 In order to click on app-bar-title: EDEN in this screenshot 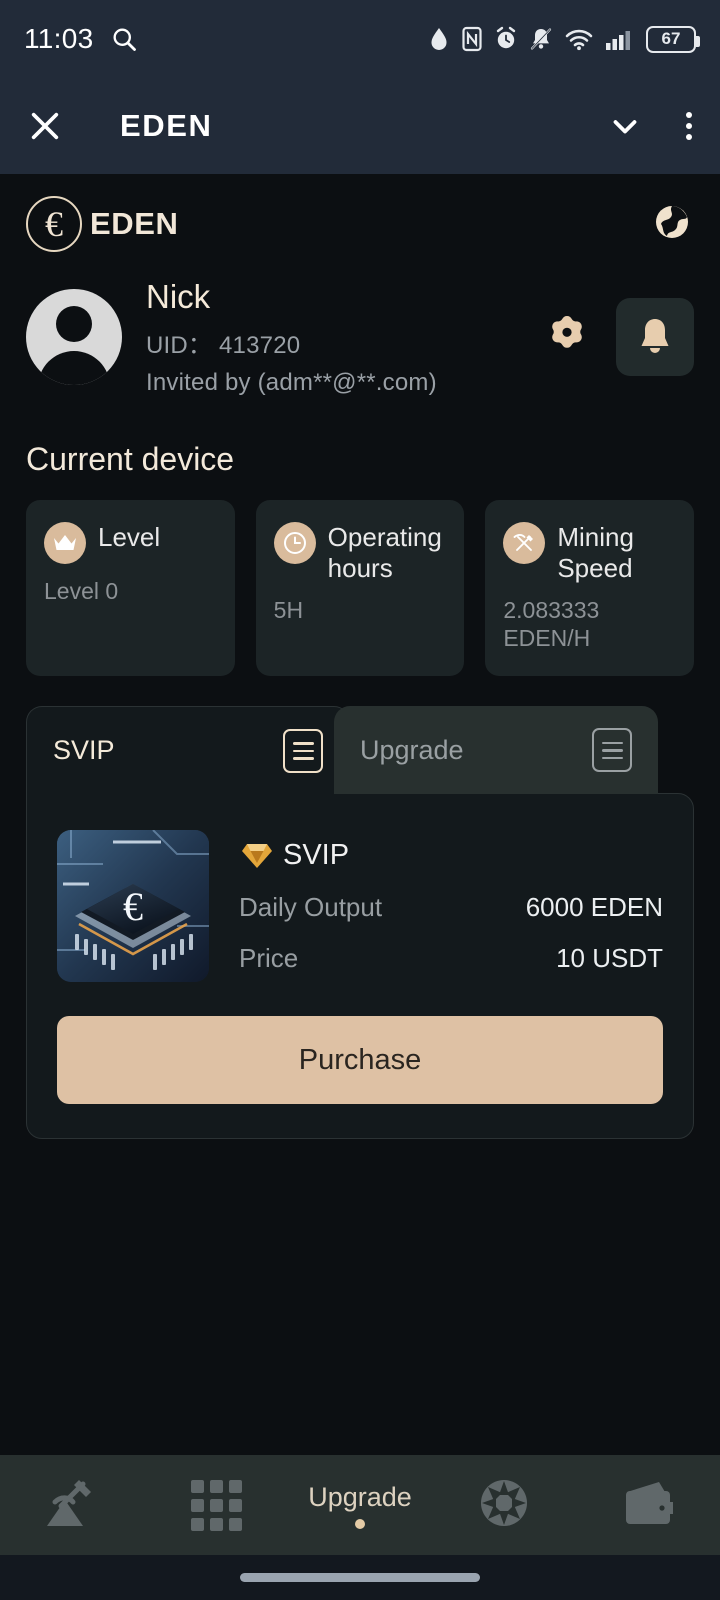, I will do `click(166, 125)`.